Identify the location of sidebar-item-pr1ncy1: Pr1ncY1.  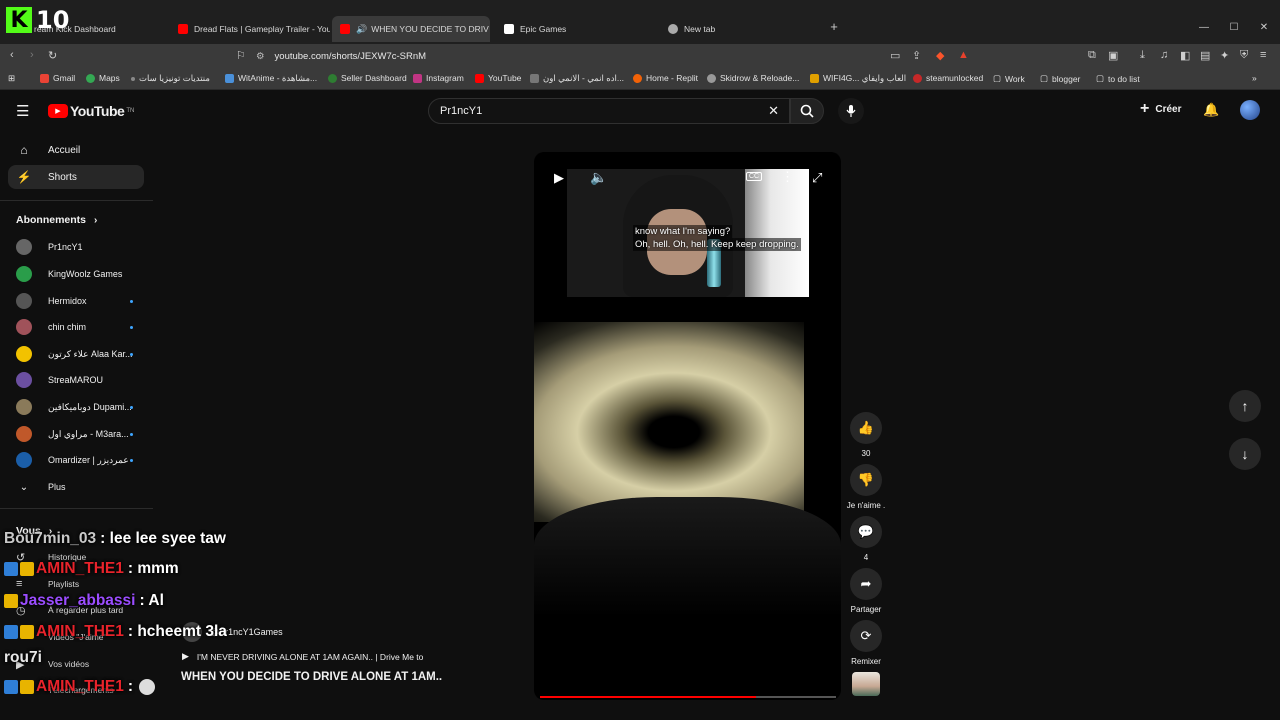
(76, 247).